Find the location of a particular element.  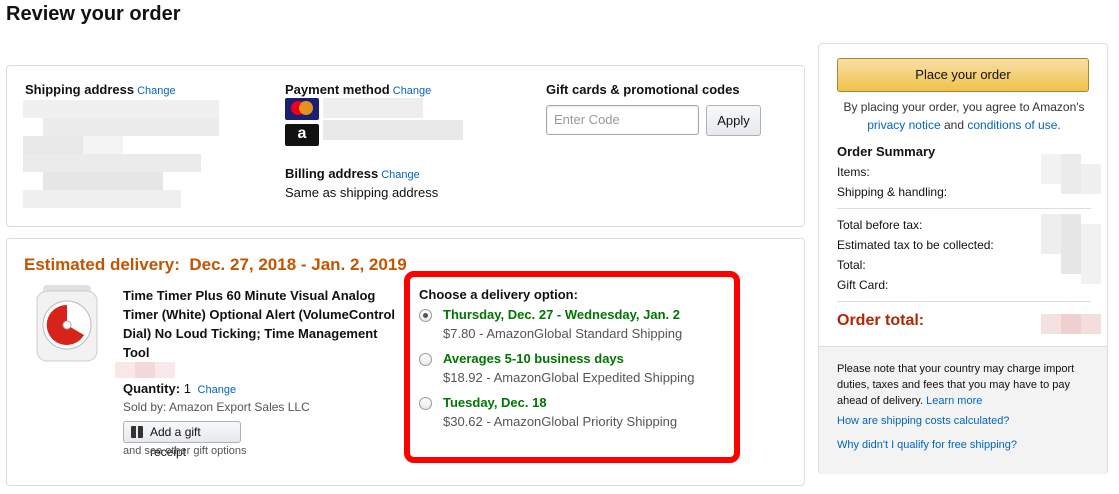

redacted-shipping-address is located at coordinates (123, 155).